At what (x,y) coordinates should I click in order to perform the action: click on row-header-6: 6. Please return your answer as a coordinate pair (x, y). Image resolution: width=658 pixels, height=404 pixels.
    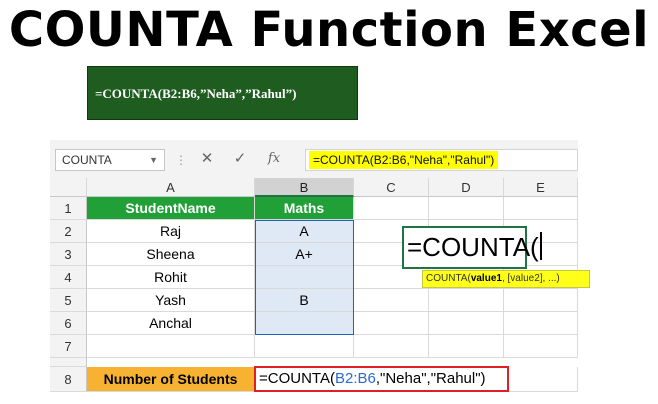
    Looking at the image, I should click on (68, 323).